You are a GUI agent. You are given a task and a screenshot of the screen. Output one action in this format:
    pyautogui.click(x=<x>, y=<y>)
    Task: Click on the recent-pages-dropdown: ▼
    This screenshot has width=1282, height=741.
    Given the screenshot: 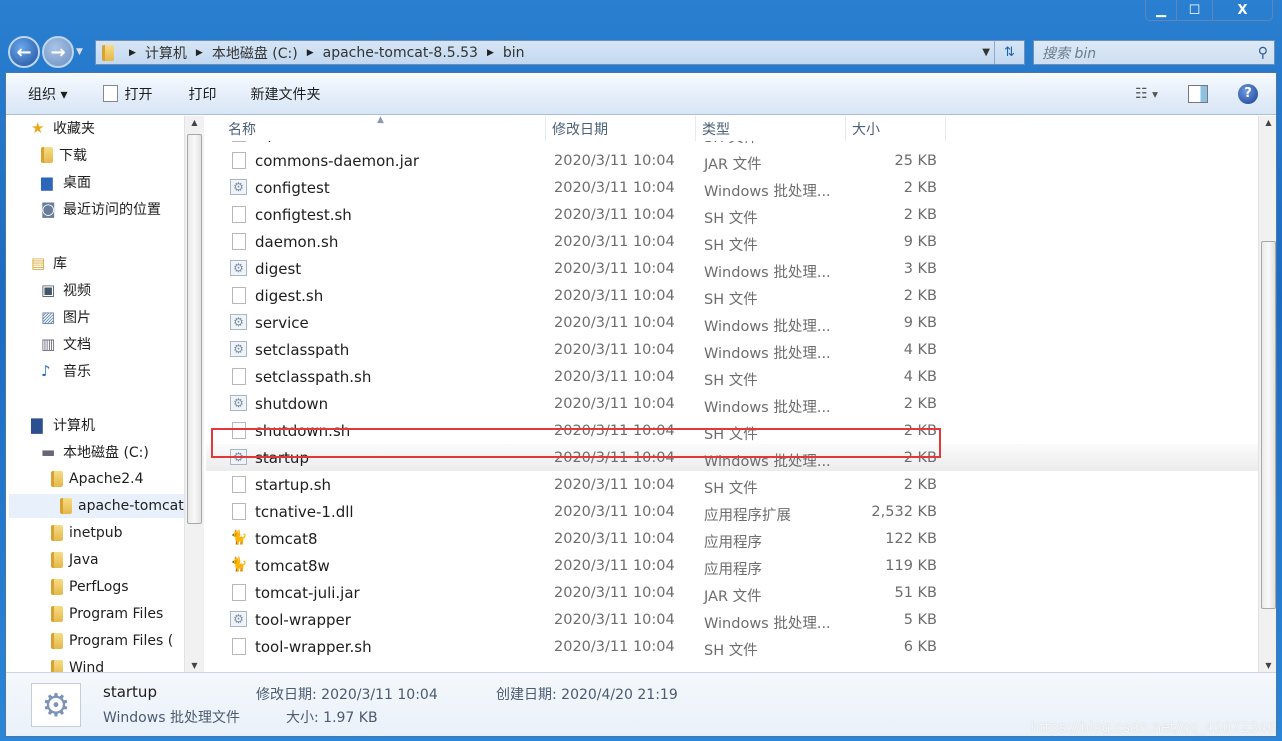 What is the action you would take?
    pyautogui.click(x=79, y=52)
    